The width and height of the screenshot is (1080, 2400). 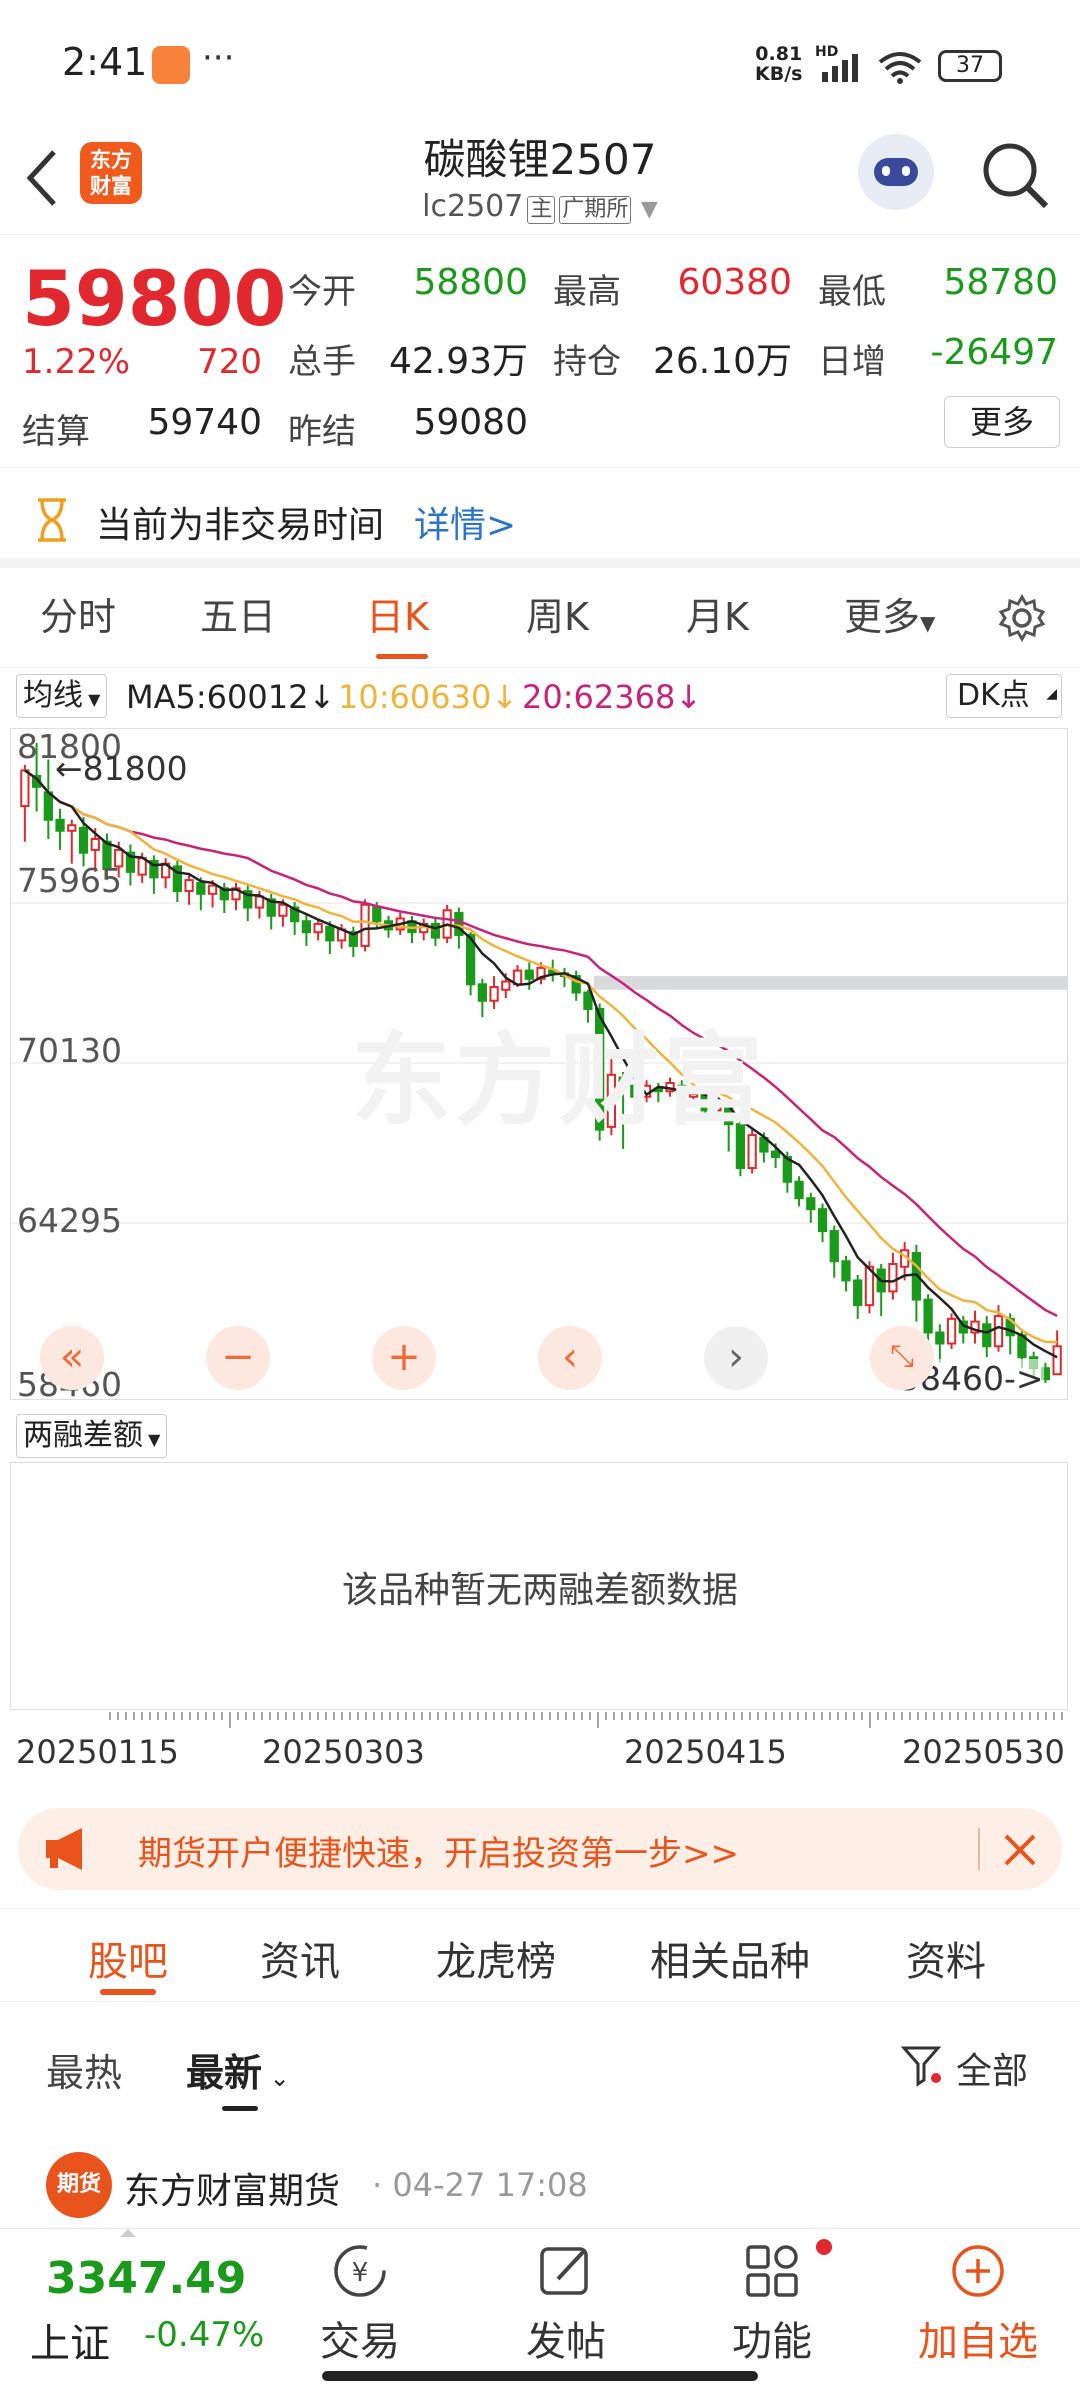 What do you see at coordinates (473, 206) in the screenshot?
I see `contract-code: lc2507` at bounding box center [473, 206].